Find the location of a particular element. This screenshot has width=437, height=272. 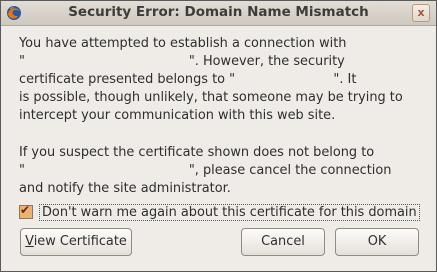

ok-button: OK is located at coordinates (377, 242).